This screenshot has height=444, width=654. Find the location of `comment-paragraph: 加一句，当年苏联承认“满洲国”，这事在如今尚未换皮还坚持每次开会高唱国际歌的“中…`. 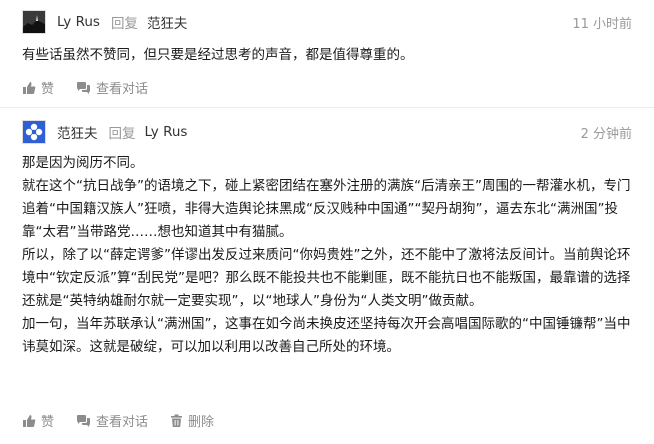

comment-paragraph: 加一句，当年苏联承认“满洲国”，这事在如今尚未换皮还坚持每次开会高唱国际歌的“中… is located at coordinates (326, 335).